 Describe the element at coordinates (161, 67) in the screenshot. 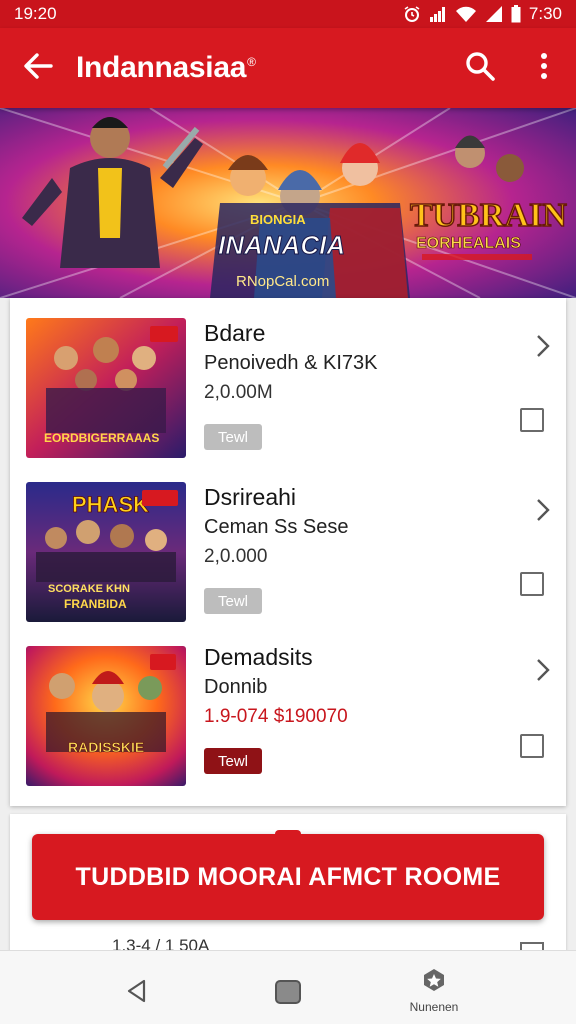

I see `title-text: Indannasiaa` at that location.